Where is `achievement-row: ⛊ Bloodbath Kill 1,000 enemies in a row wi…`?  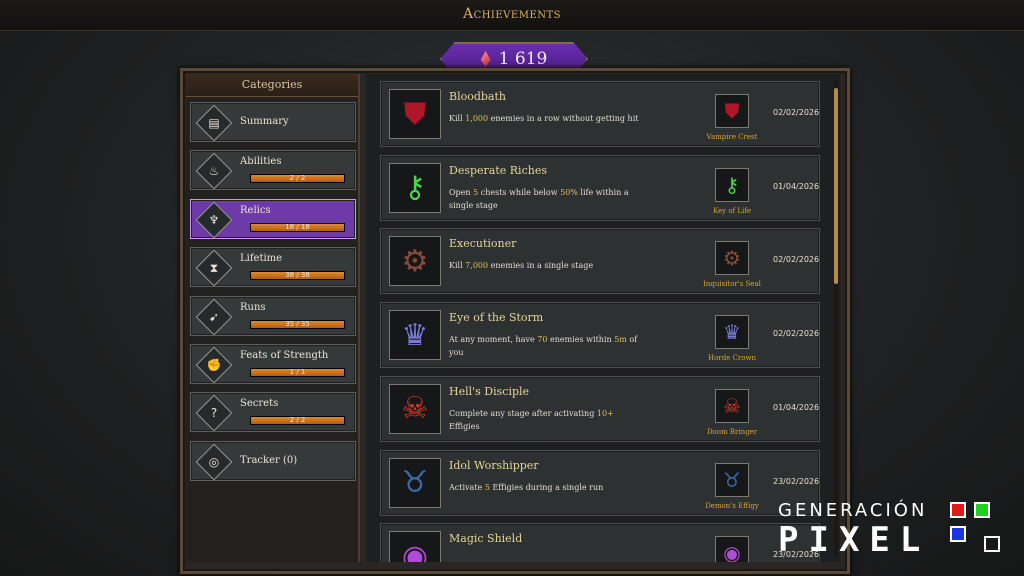
achievement-row: ⛊ Bloodbath Kill 1,000 enemies in a row wi… is located at coordinates (600, 114).